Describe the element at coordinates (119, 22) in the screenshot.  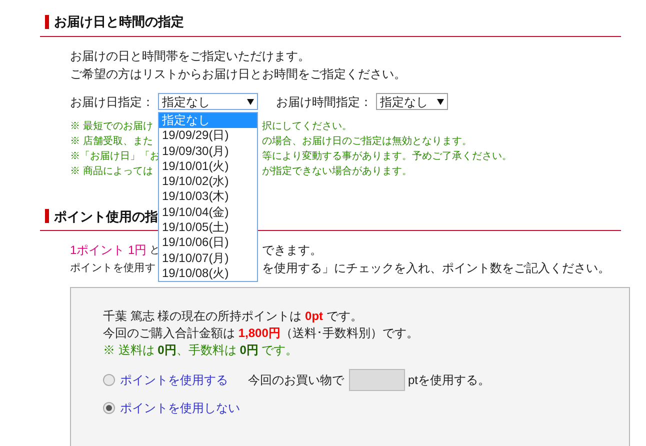
I see `section-heading: お届け日と時間の指定` at that location.